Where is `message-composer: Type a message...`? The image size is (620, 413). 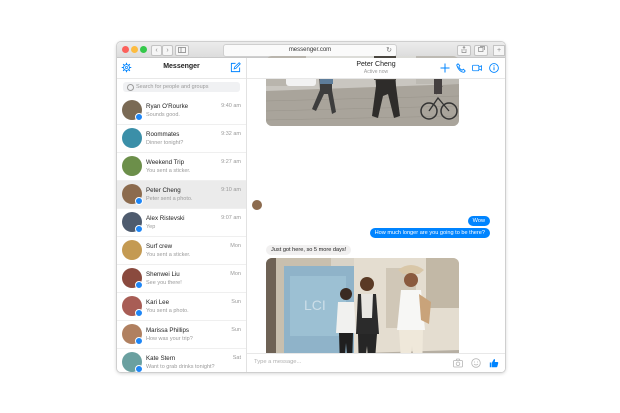
message-composer: Type a message... is located at coordinates (376, 362).